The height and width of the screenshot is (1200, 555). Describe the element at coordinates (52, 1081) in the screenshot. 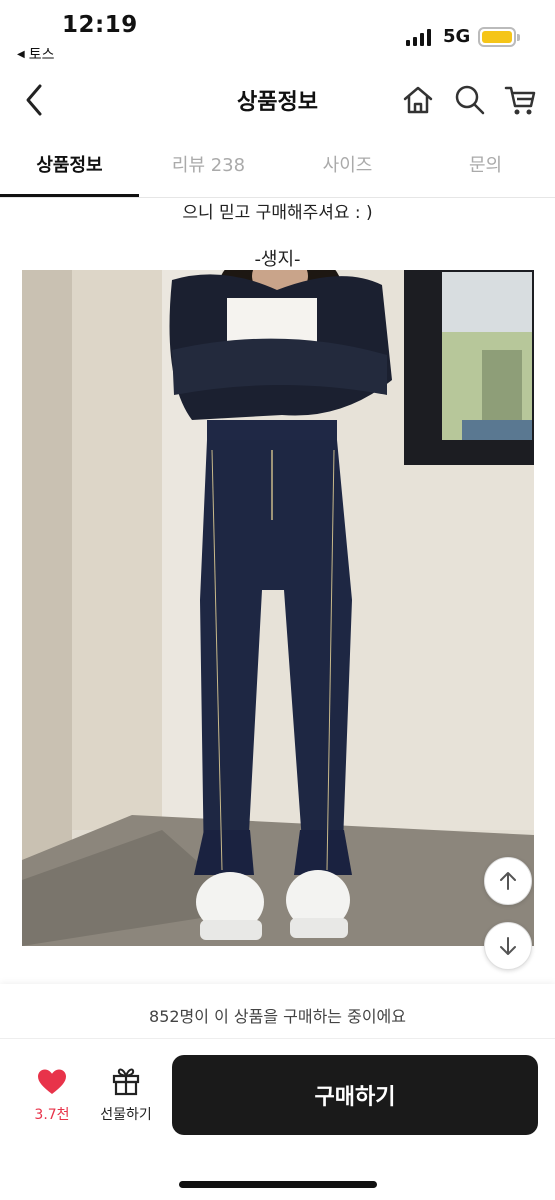

I see `heart-icon` at that location.